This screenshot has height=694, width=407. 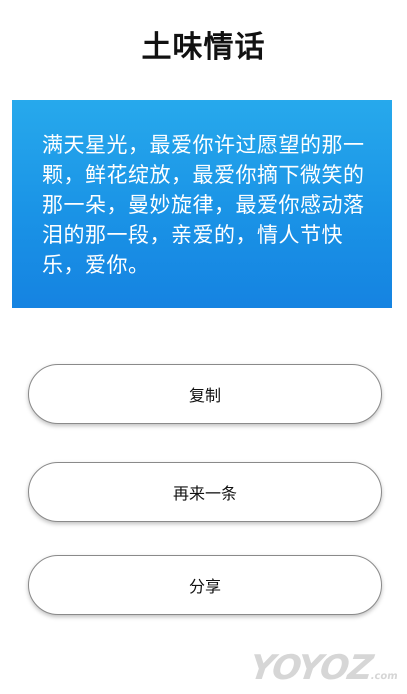 What do you see at coordinates (205, 394) in the screenshot?
I see `copy-button: 复制` at bounding box center [205, 394].